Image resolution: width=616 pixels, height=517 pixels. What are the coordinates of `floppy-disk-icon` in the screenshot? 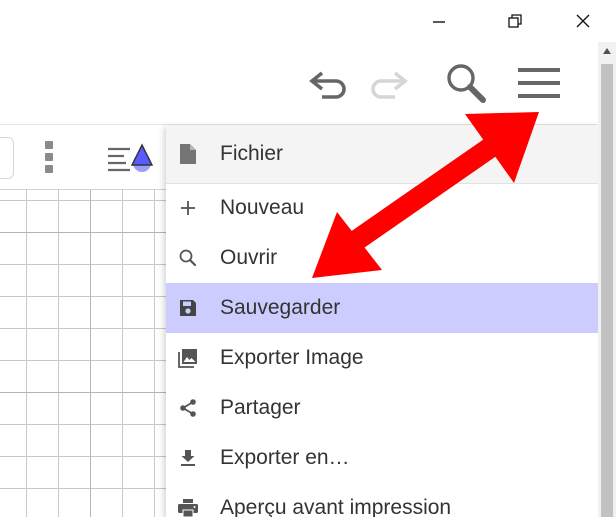 It's located at (188, 308).